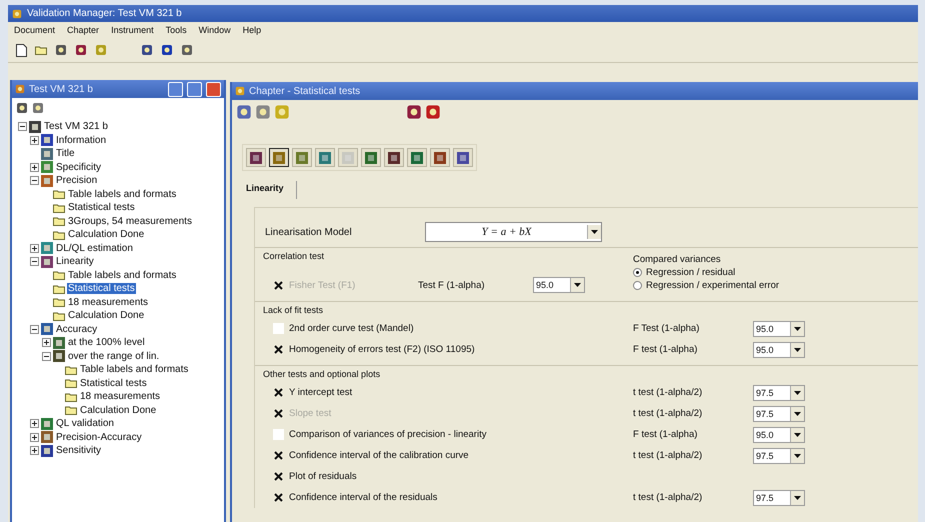 This screenshot has height=522, width=925. I want to click on tree-item: DL/QL estimation, so click(94, 248).